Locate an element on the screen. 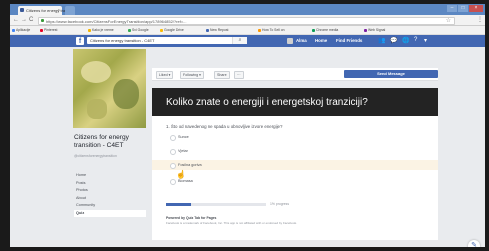  quiz-option: Sunce is located at coordinates (295, 137).